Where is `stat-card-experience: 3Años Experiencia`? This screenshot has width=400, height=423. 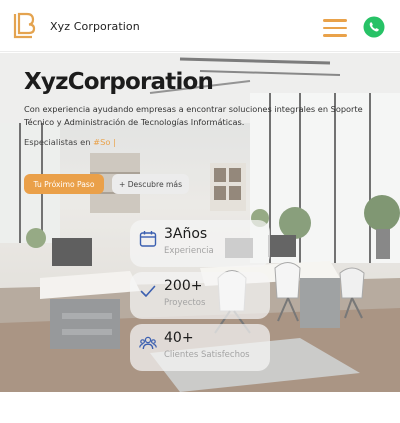 stat-card-experience: 3Años Experiencia is located at coordinates (200, 243).